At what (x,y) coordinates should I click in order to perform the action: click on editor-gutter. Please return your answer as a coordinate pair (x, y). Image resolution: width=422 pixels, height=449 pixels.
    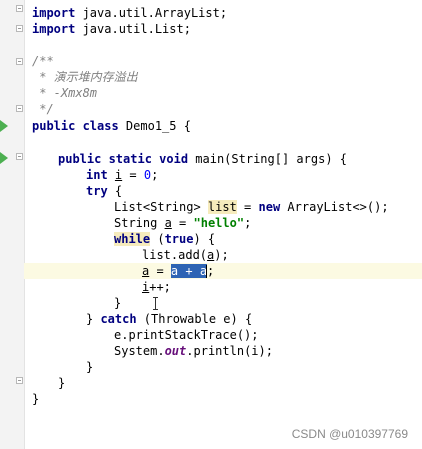
    Looking at the image, I should click on (12, 224).